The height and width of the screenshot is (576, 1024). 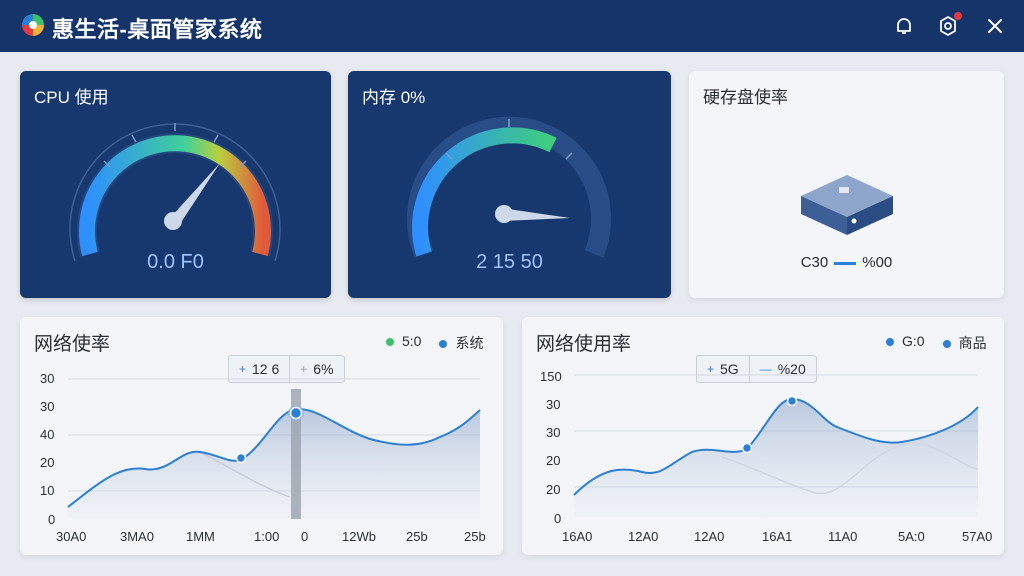 I want to click on cpu-card: CPU 使用 0.0 F0, so click(x=175, y=184).